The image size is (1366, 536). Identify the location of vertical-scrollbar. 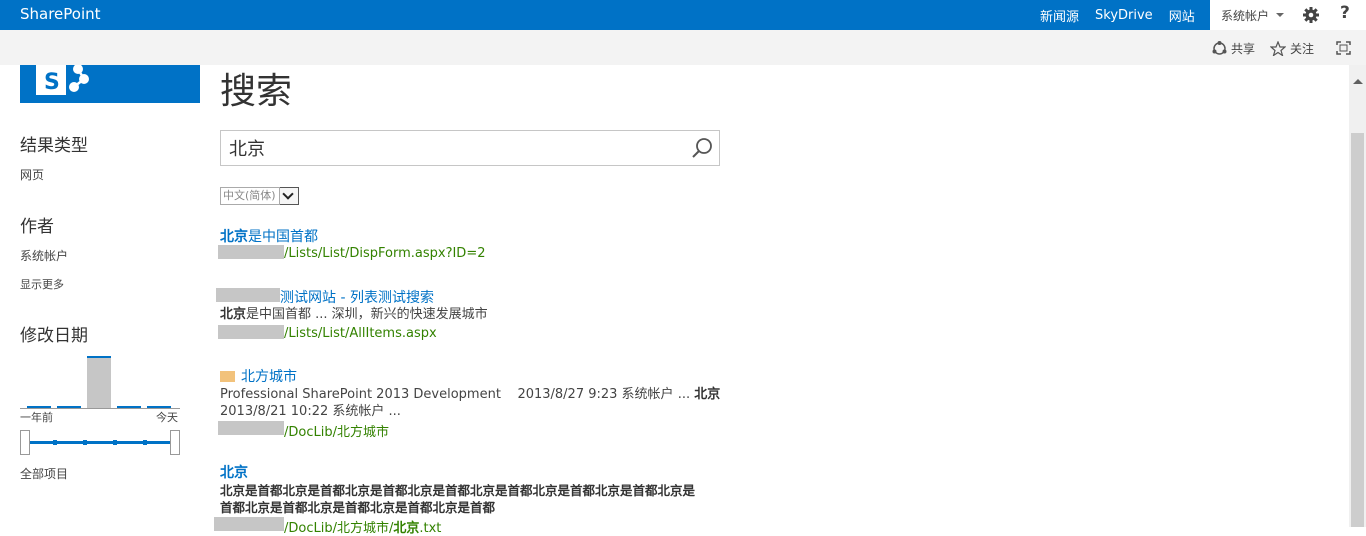
(1357, 296).